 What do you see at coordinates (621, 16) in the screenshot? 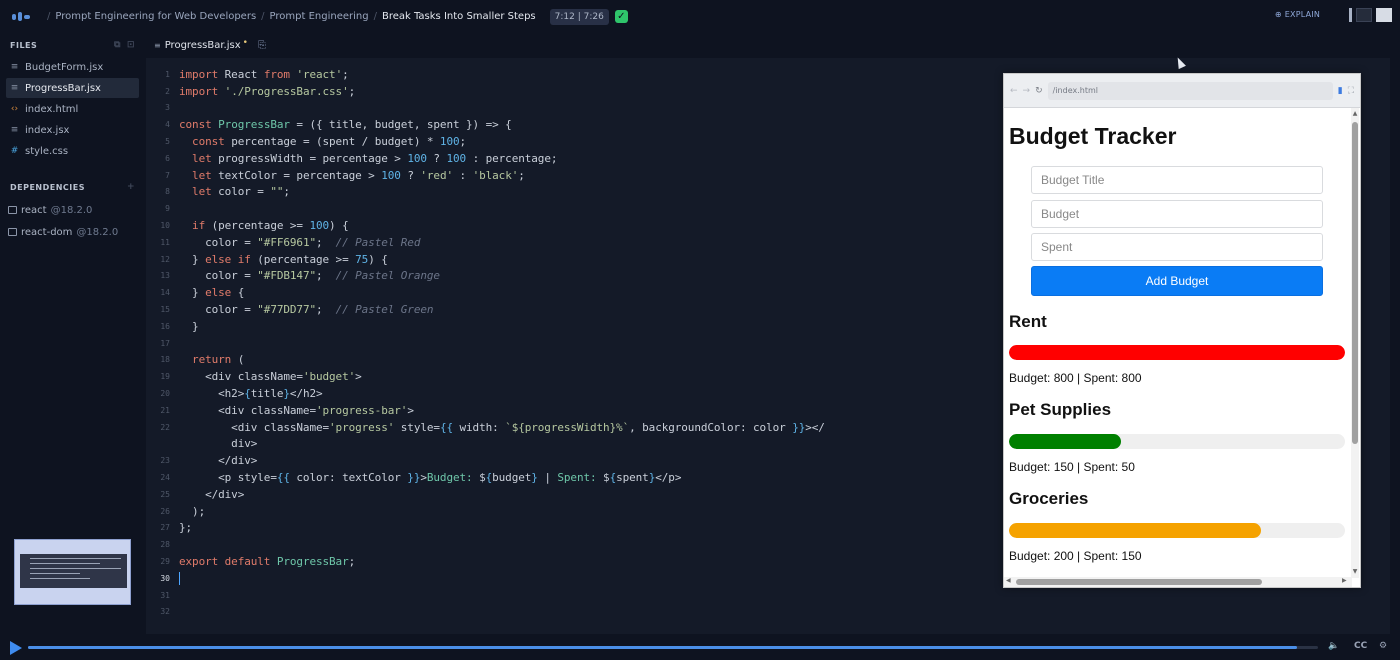
I see `completed-check-icon: ✓` at bounding box center [621, 16].